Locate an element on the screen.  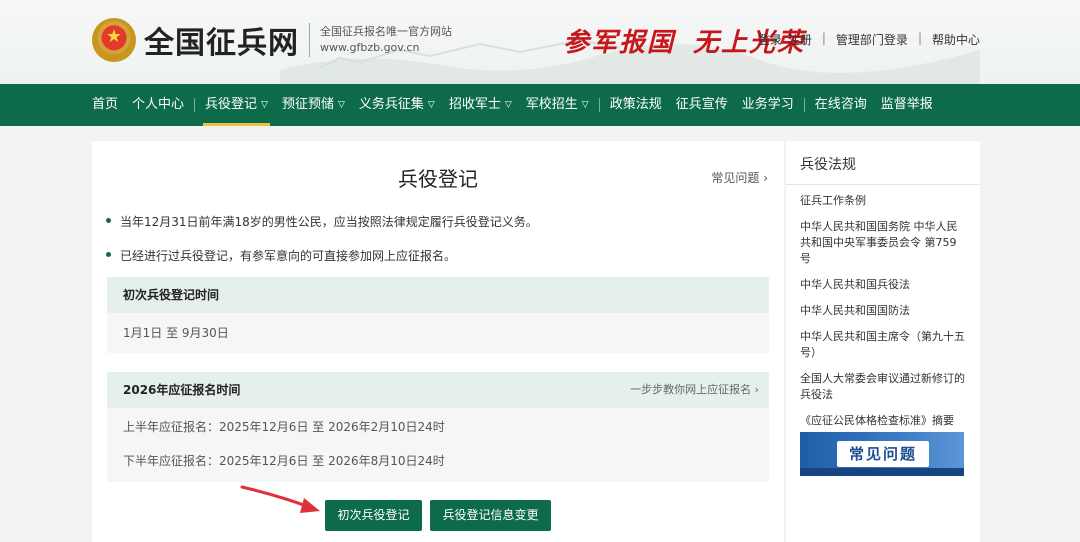
sidebar-item: 中华人民共和国国防法 is located at coordinates (883, 311).